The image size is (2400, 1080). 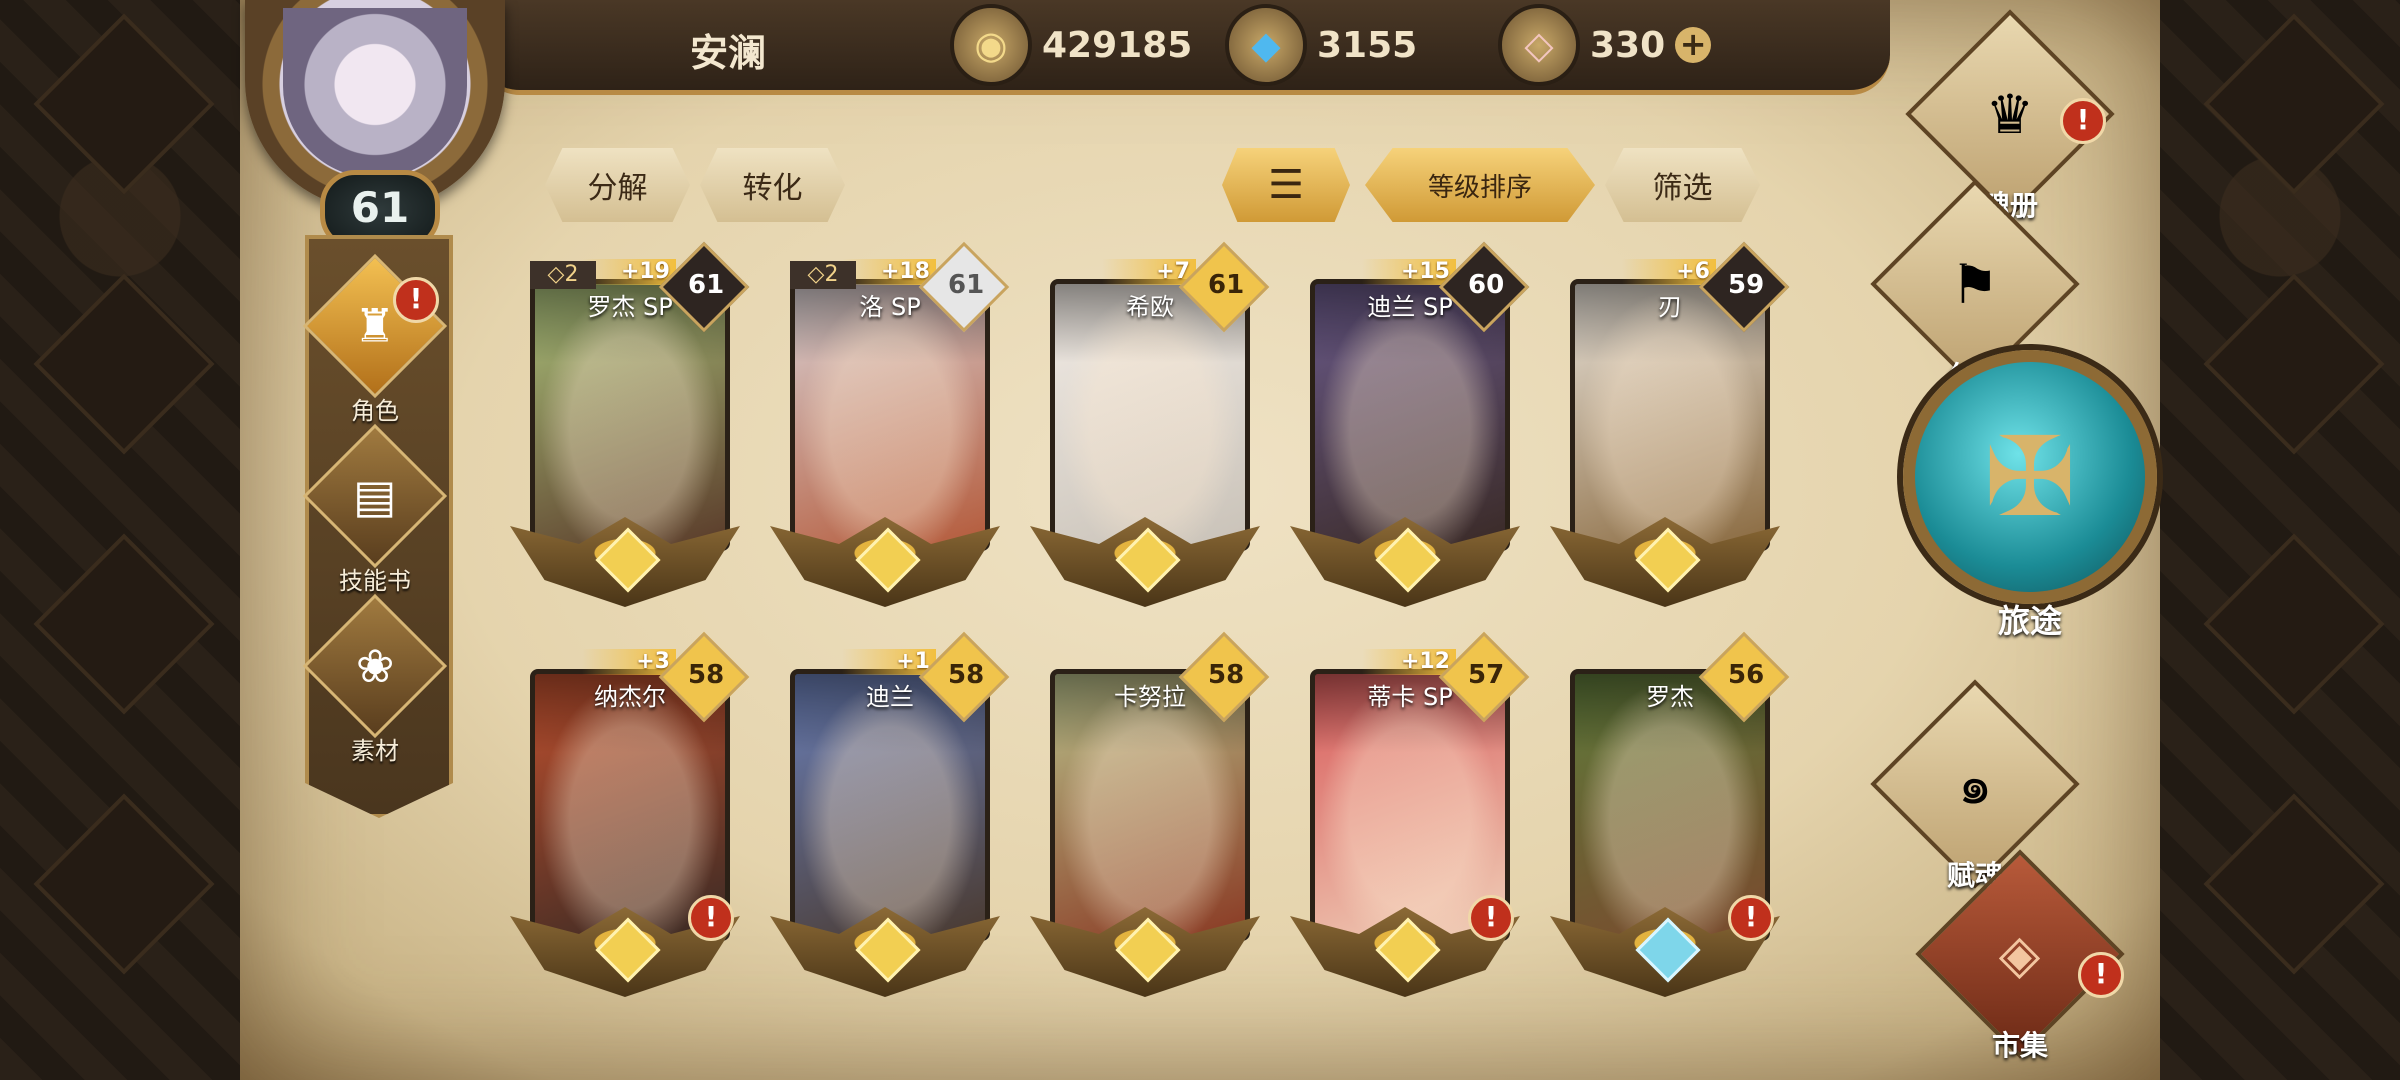 I want to click on gold-coin-icon: ◉, so click(x=991, y=45).